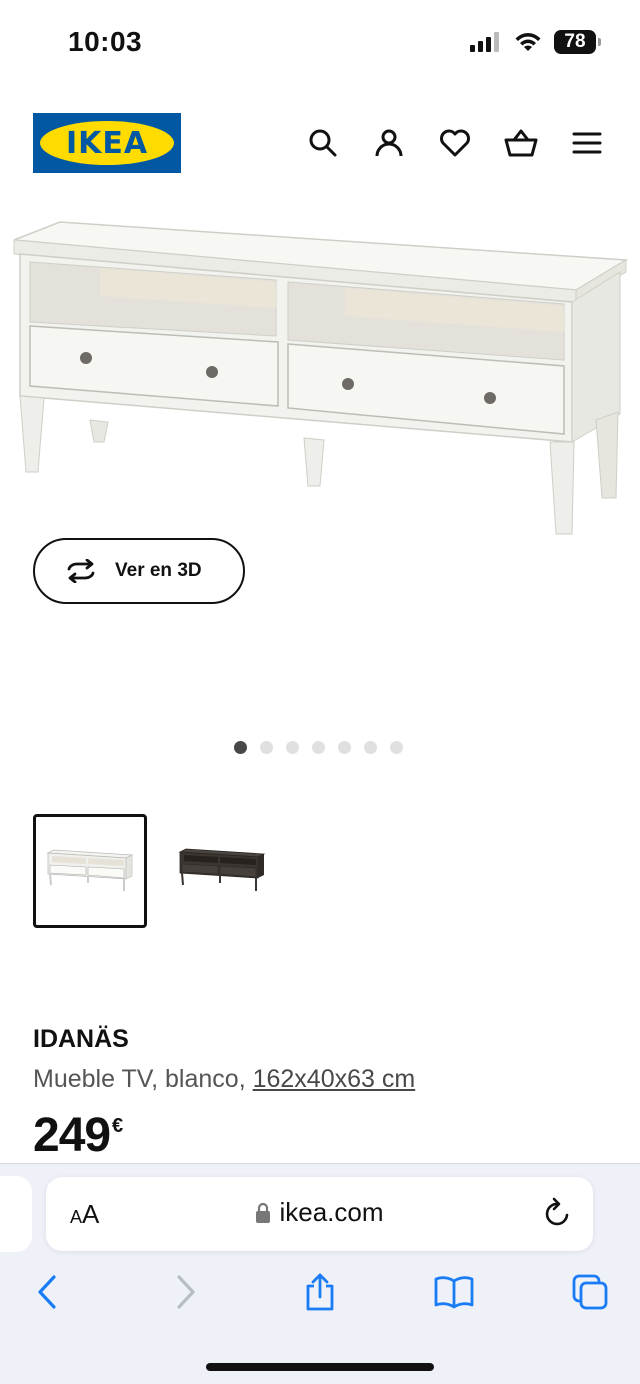 The height and width of the screenshot is (1384, 640). I want to click on product-description: Mueble TV, blanco, 162x40x63 cm, so click(224, 1079).